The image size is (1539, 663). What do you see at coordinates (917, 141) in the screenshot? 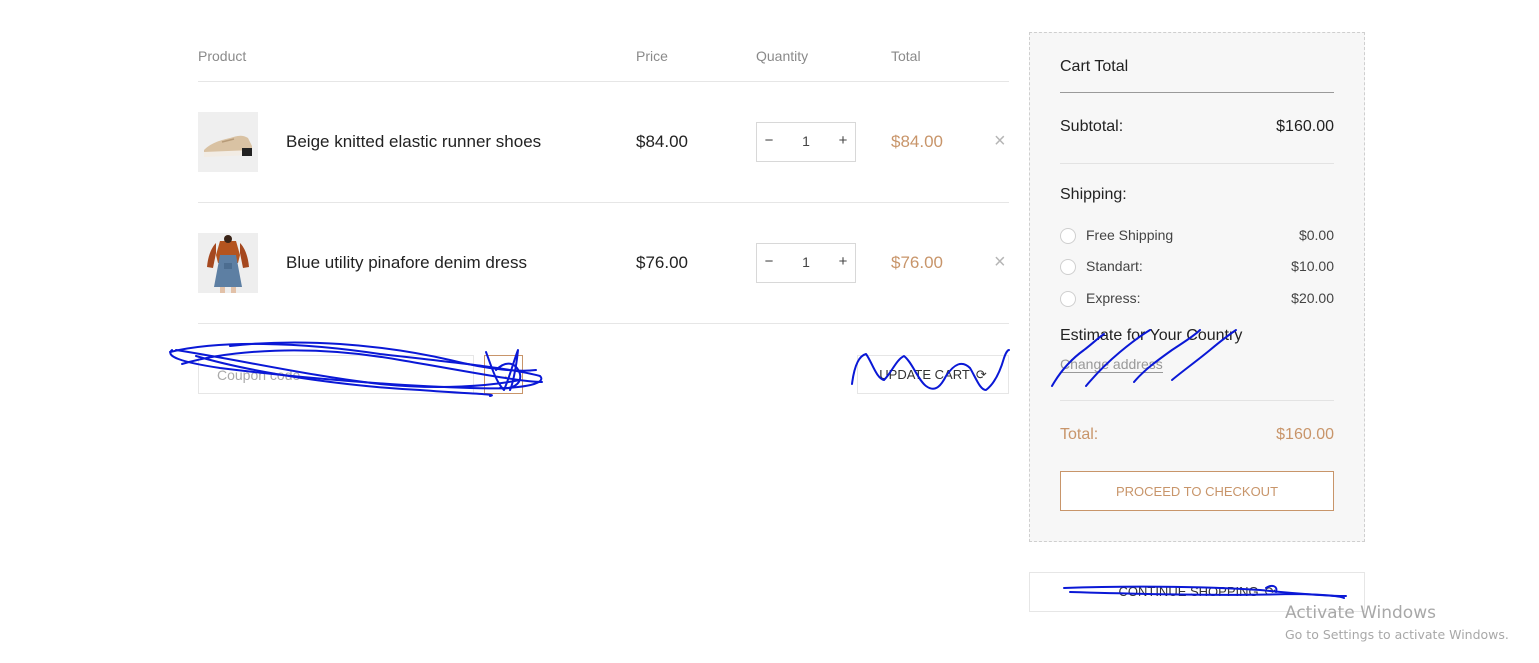
I see `line-total: $84.00` at bounding box center [917, 141].